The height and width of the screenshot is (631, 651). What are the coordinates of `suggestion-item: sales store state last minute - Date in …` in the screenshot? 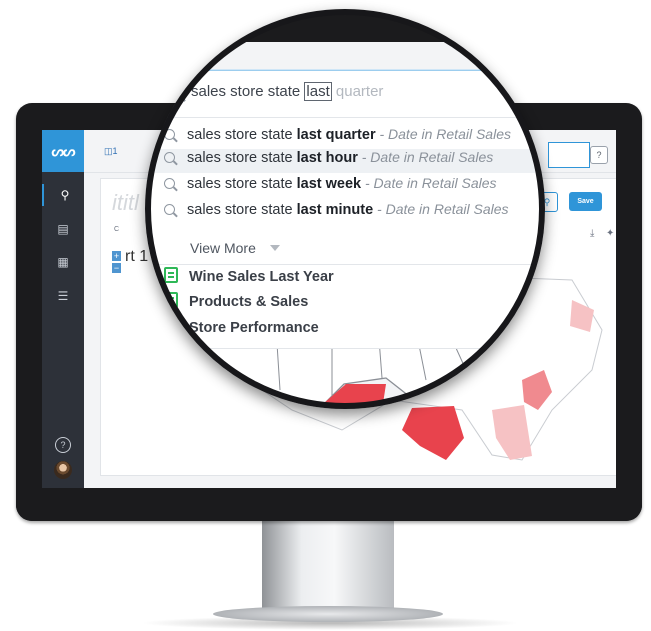 It's located at (352, 213).